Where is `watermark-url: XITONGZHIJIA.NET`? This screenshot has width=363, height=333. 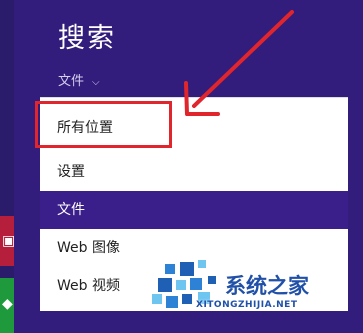
watermark-url: XITONGZHIJIA.NET is located at coordinates (247, 305).